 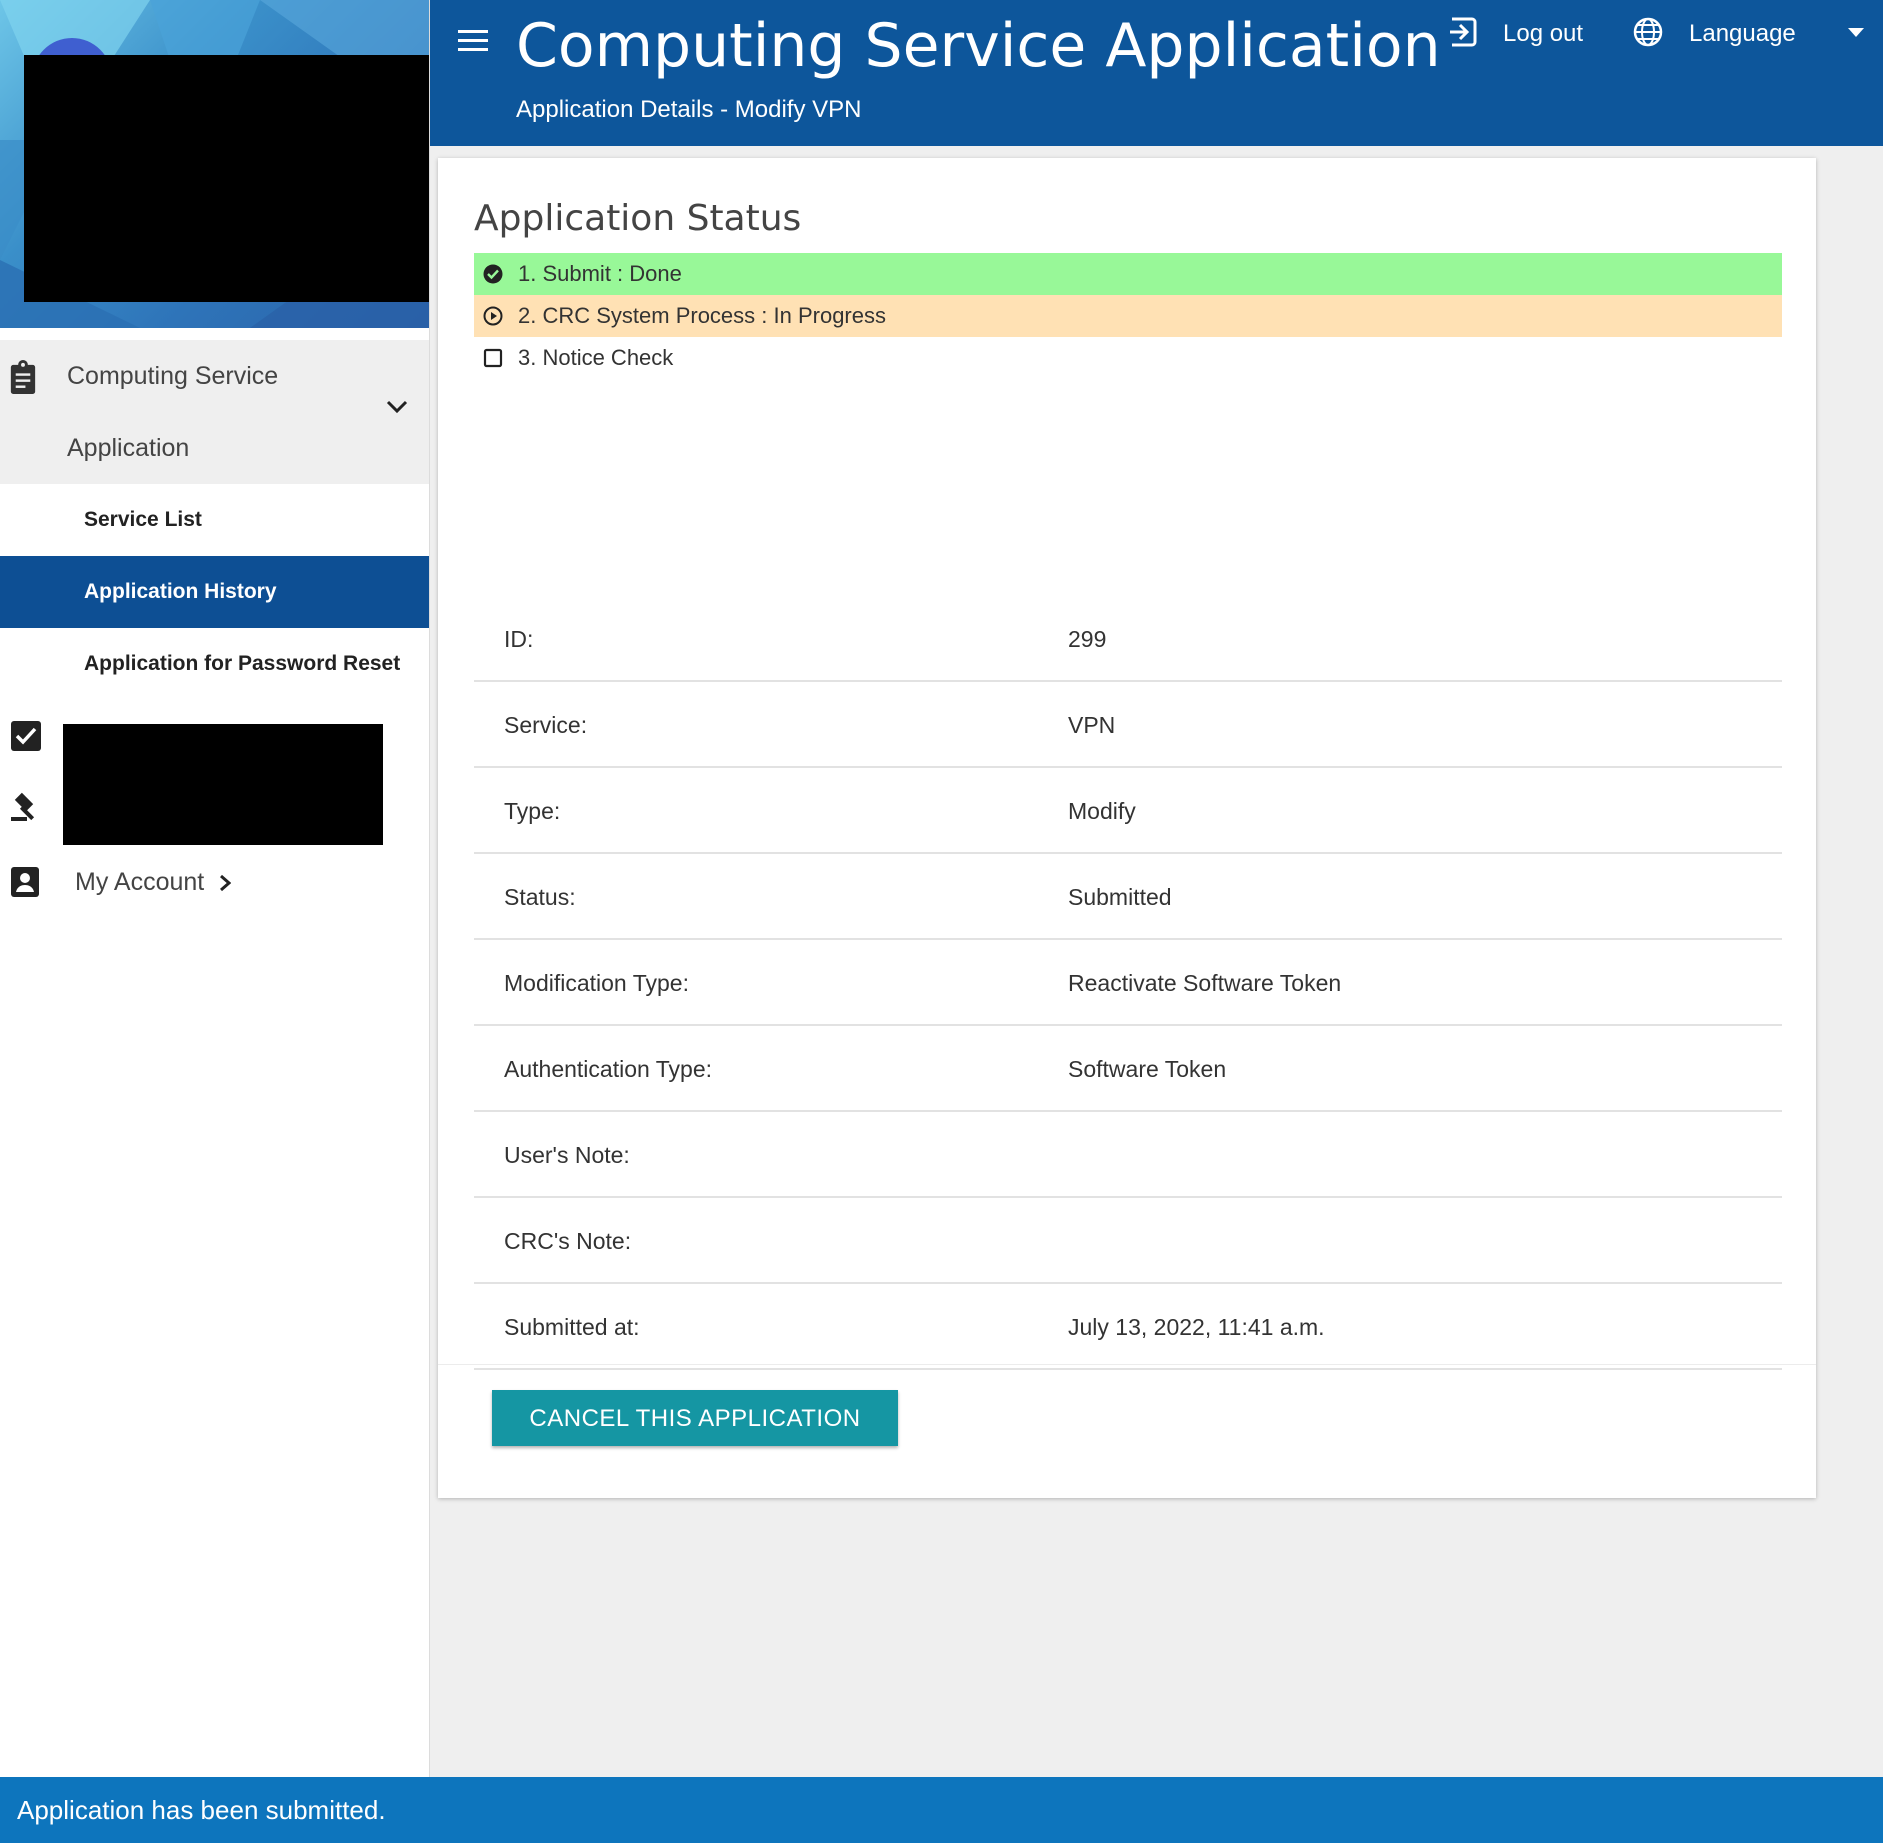 I want to click on language-dropdown: Language, so click(x=1752, y=34).